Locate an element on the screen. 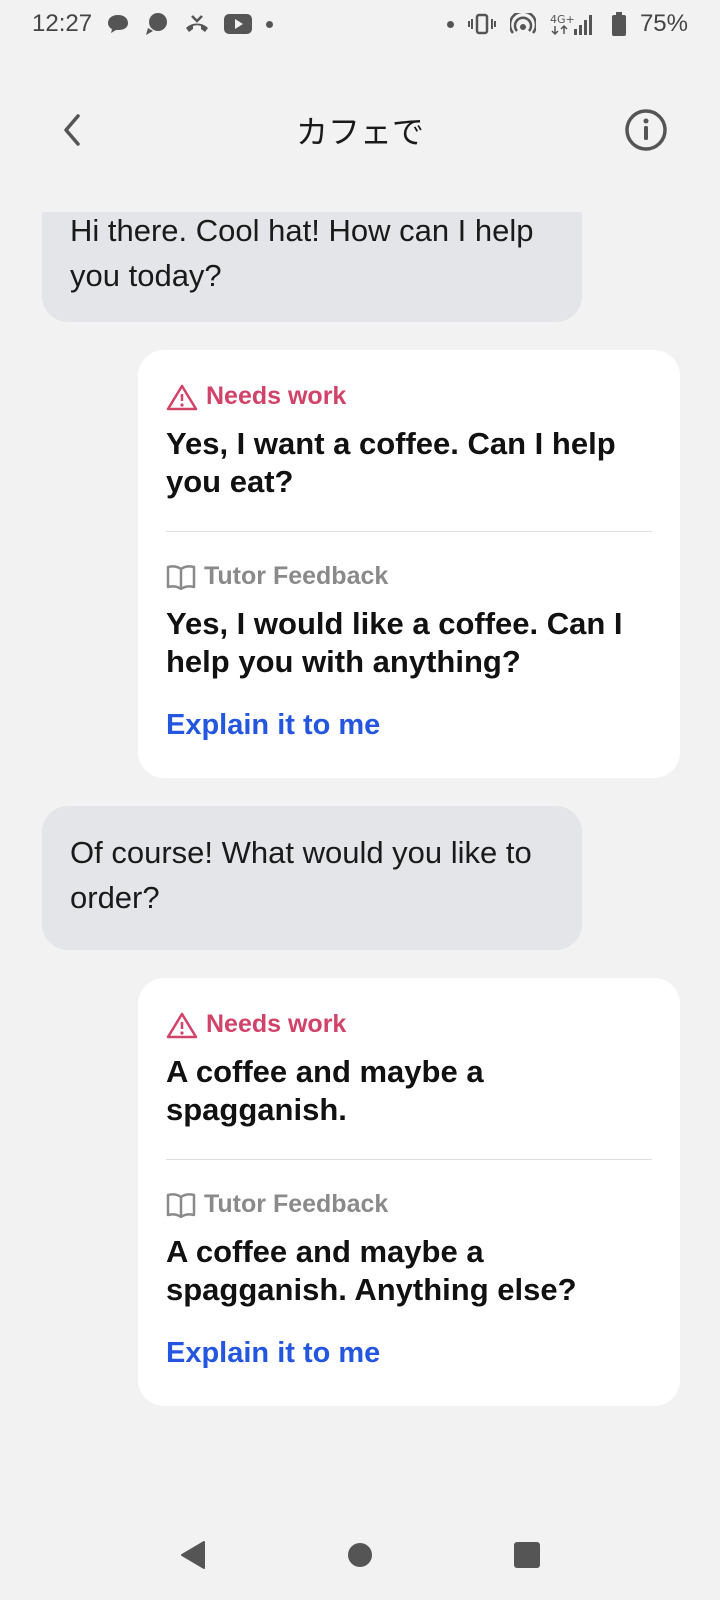 The height and width of the screenshot is (1600, 720). status-right: 4G+ 75% is located at coordinates (567, 24).